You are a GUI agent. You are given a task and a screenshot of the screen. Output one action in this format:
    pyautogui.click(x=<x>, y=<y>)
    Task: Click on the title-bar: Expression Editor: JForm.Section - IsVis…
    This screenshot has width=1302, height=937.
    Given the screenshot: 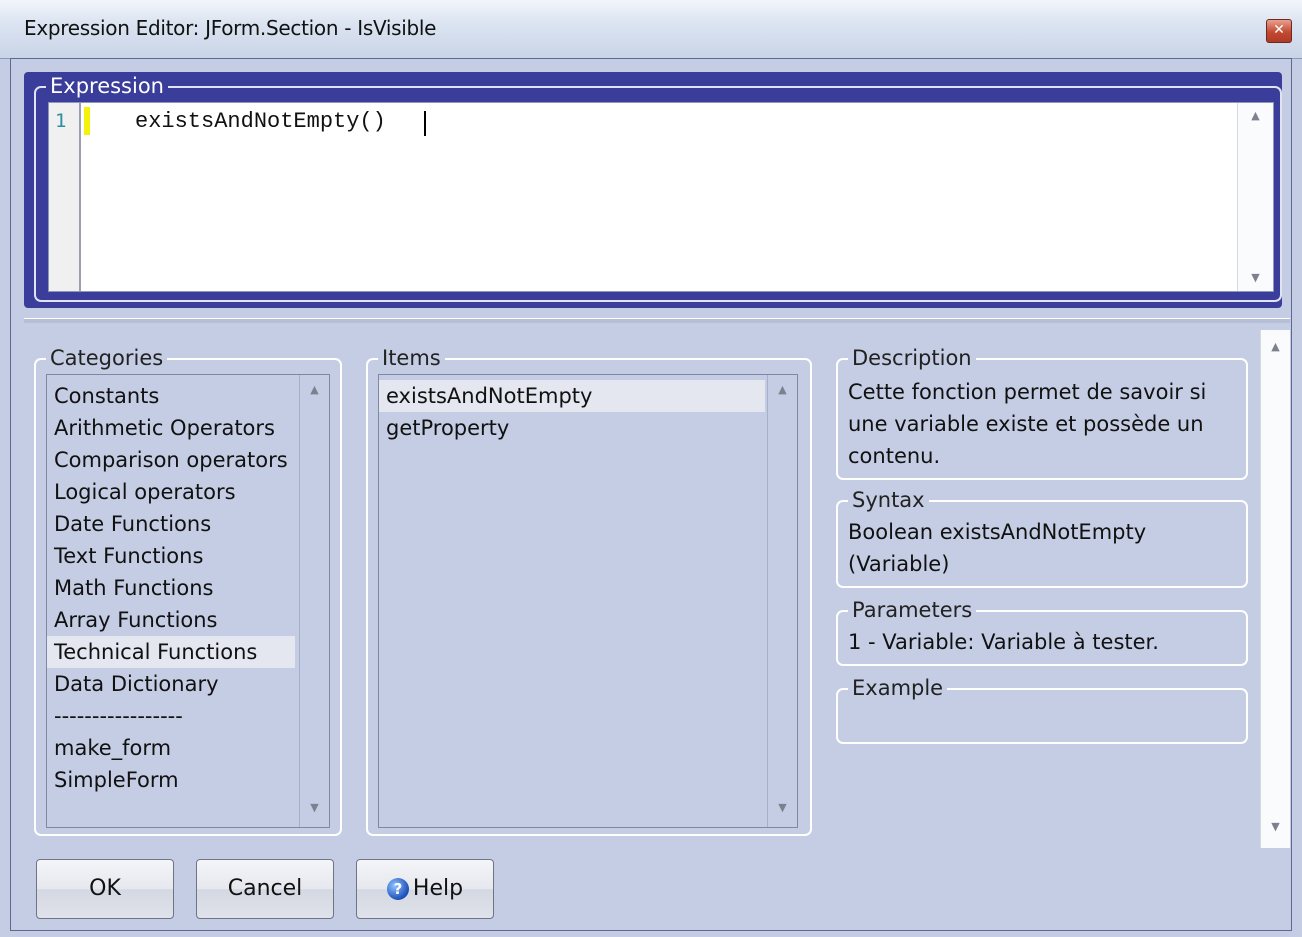 What is the action you would take?
    pyautogui.click(x=651, y=29)
    